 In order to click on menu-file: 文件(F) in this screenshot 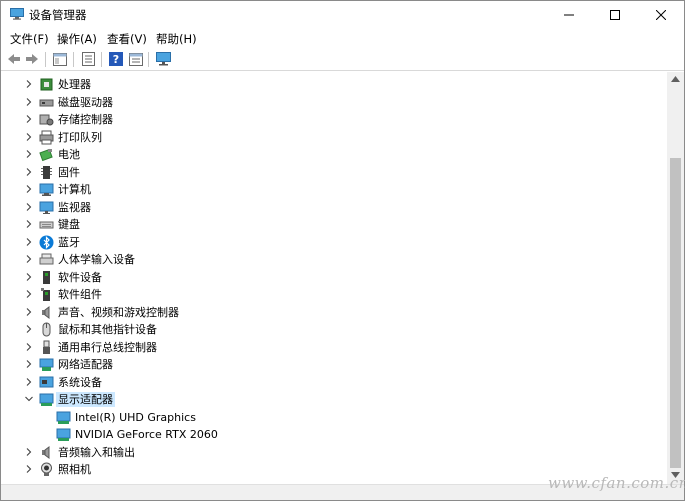, I will do `click(29, 39)`.